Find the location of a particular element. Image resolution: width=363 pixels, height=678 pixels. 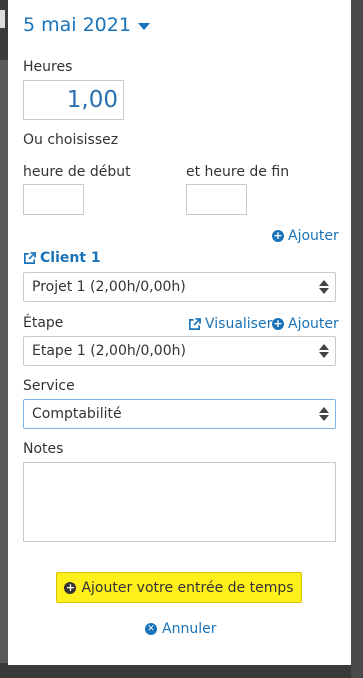

stage-label: Étape is located at coordinates (43, 323).